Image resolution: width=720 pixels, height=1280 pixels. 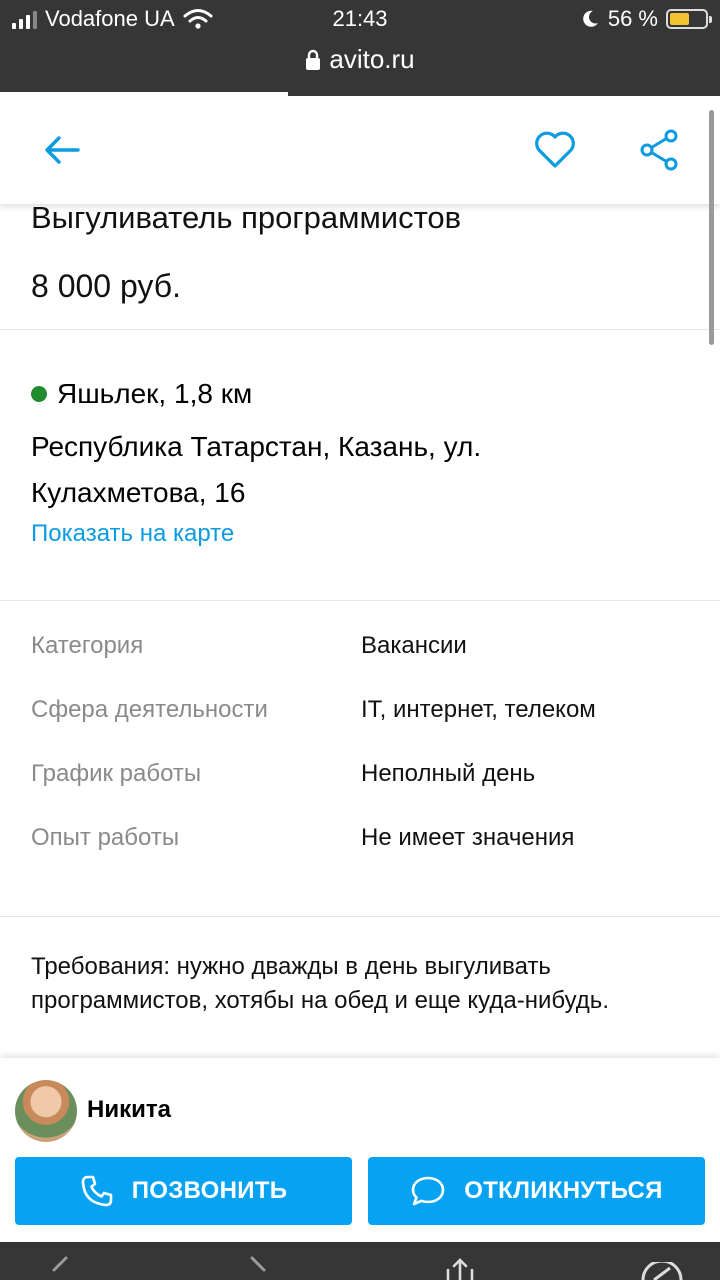 What do you see at coordinates (478, 709) in the screenshot?
I see `param-value: IT, интернет, телеком` at bounding box center [478, 709].